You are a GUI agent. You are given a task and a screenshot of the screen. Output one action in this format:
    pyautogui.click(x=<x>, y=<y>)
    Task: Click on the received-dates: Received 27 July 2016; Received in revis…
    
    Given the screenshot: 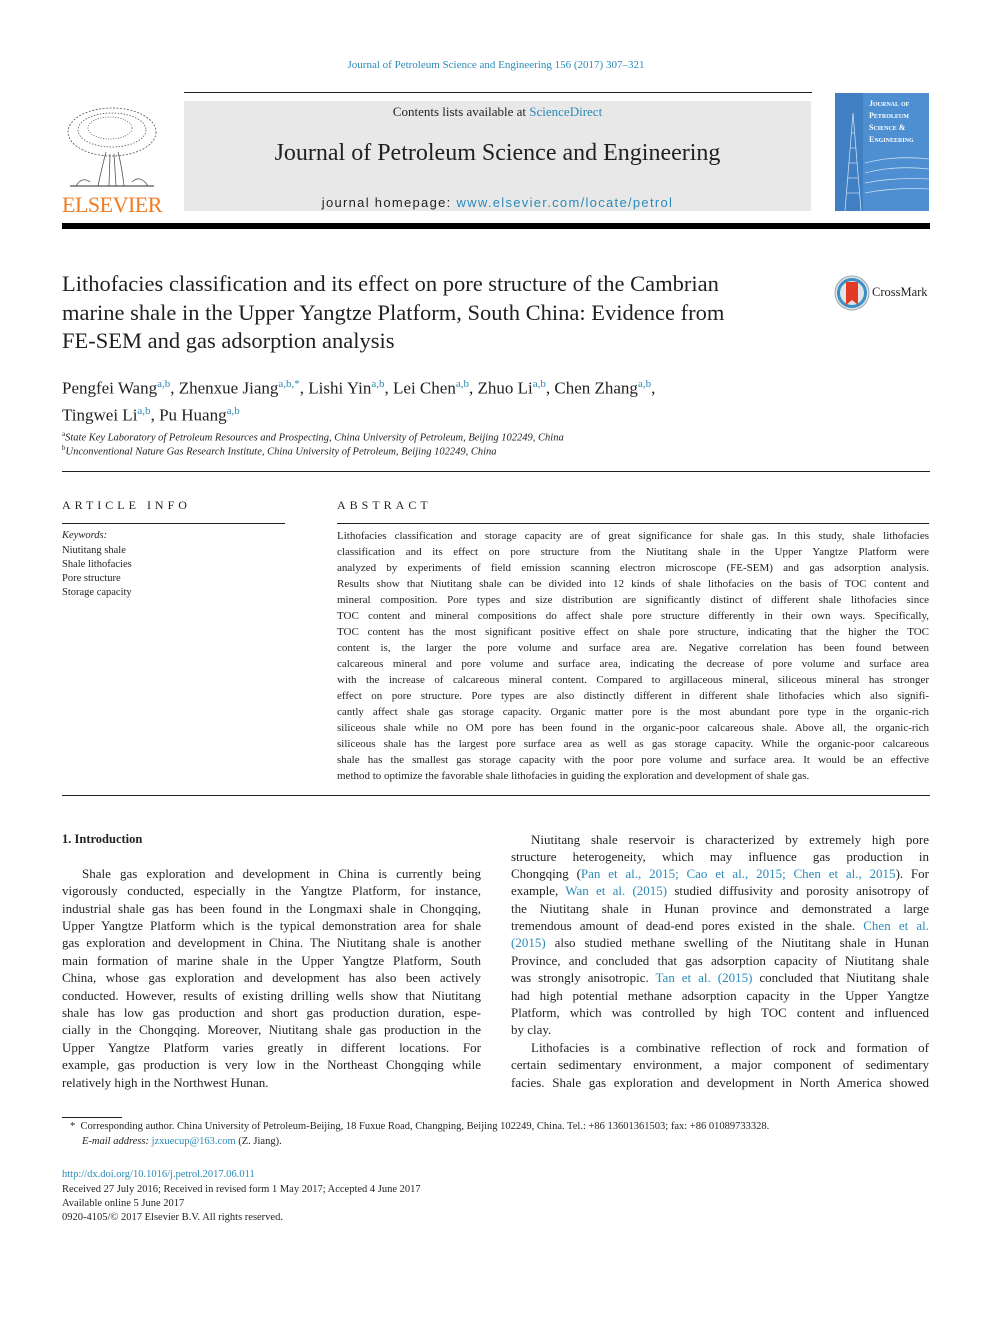 What is the action you would take?
    pyautogui.click(x=241, y=1189)
    